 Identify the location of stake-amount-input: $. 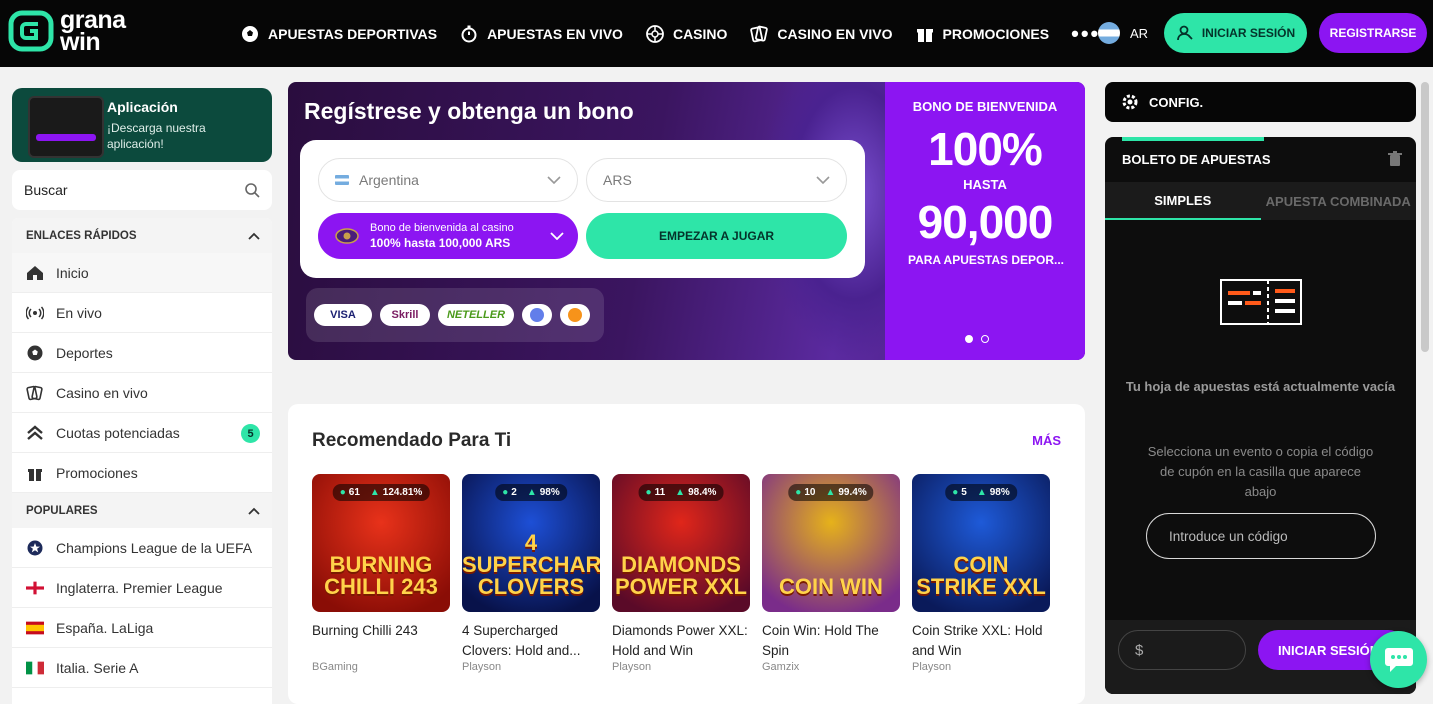
(1182, 650).